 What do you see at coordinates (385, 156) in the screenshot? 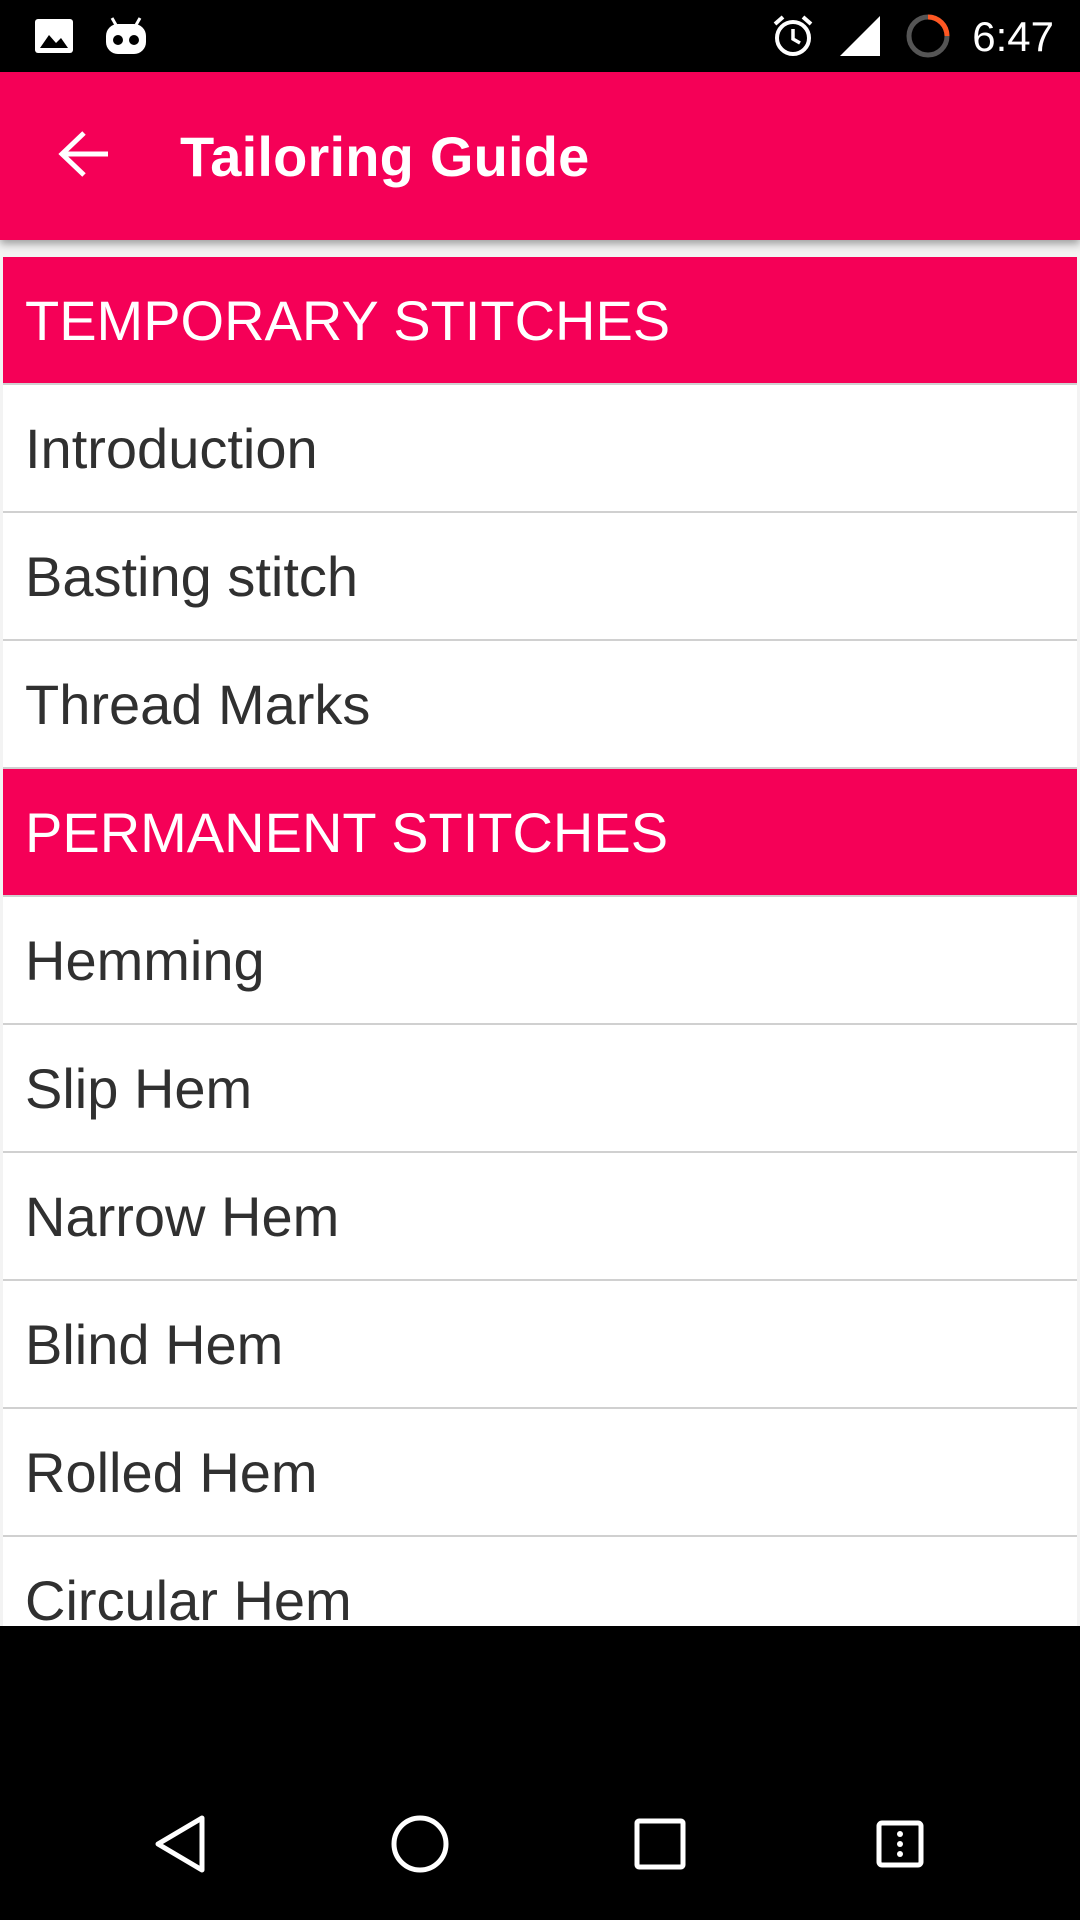
I see `page-title: Tailoring Guide` at bounding box center [385, 156].